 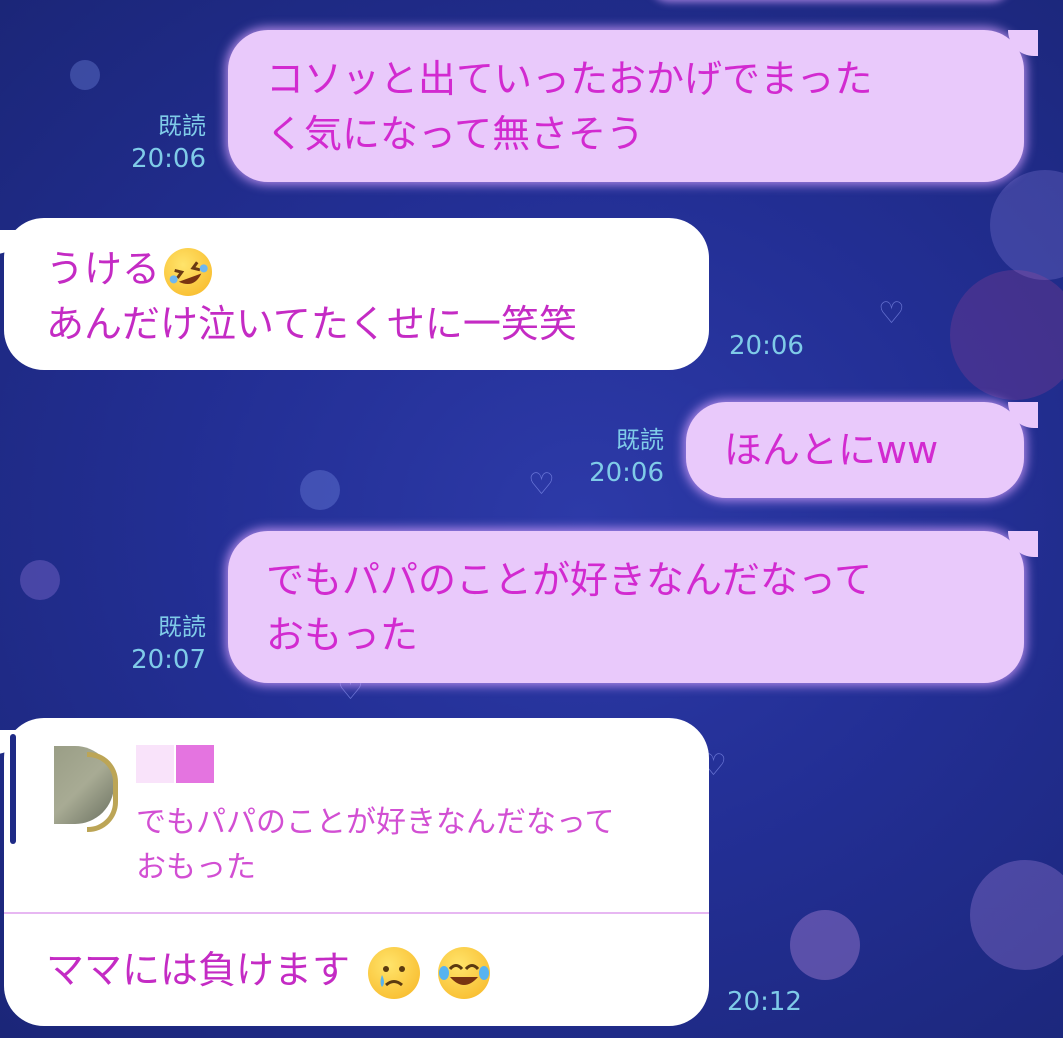 What do you see at coordinates (86, 789) in the screenshot?
I see `quoted-user-avatar` at bounding box center [86, 789].